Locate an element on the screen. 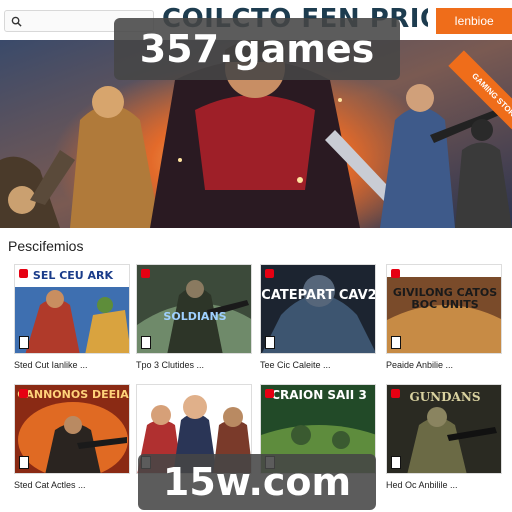 Image resolution: width=512 pixels, height=512 pixels. cover-title: CANNONOS DEEIA is located at coordinates (73, 394).